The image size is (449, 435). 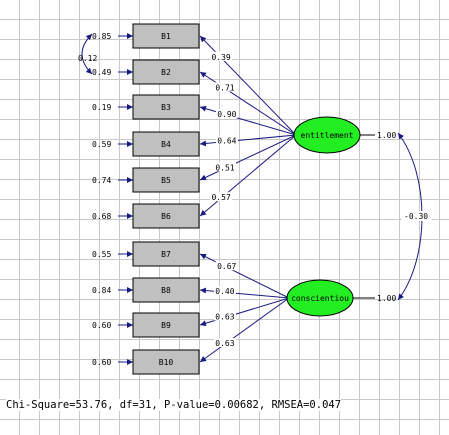 I want to click on error-covariance-value: 0.12, so click(x=87, y=58).